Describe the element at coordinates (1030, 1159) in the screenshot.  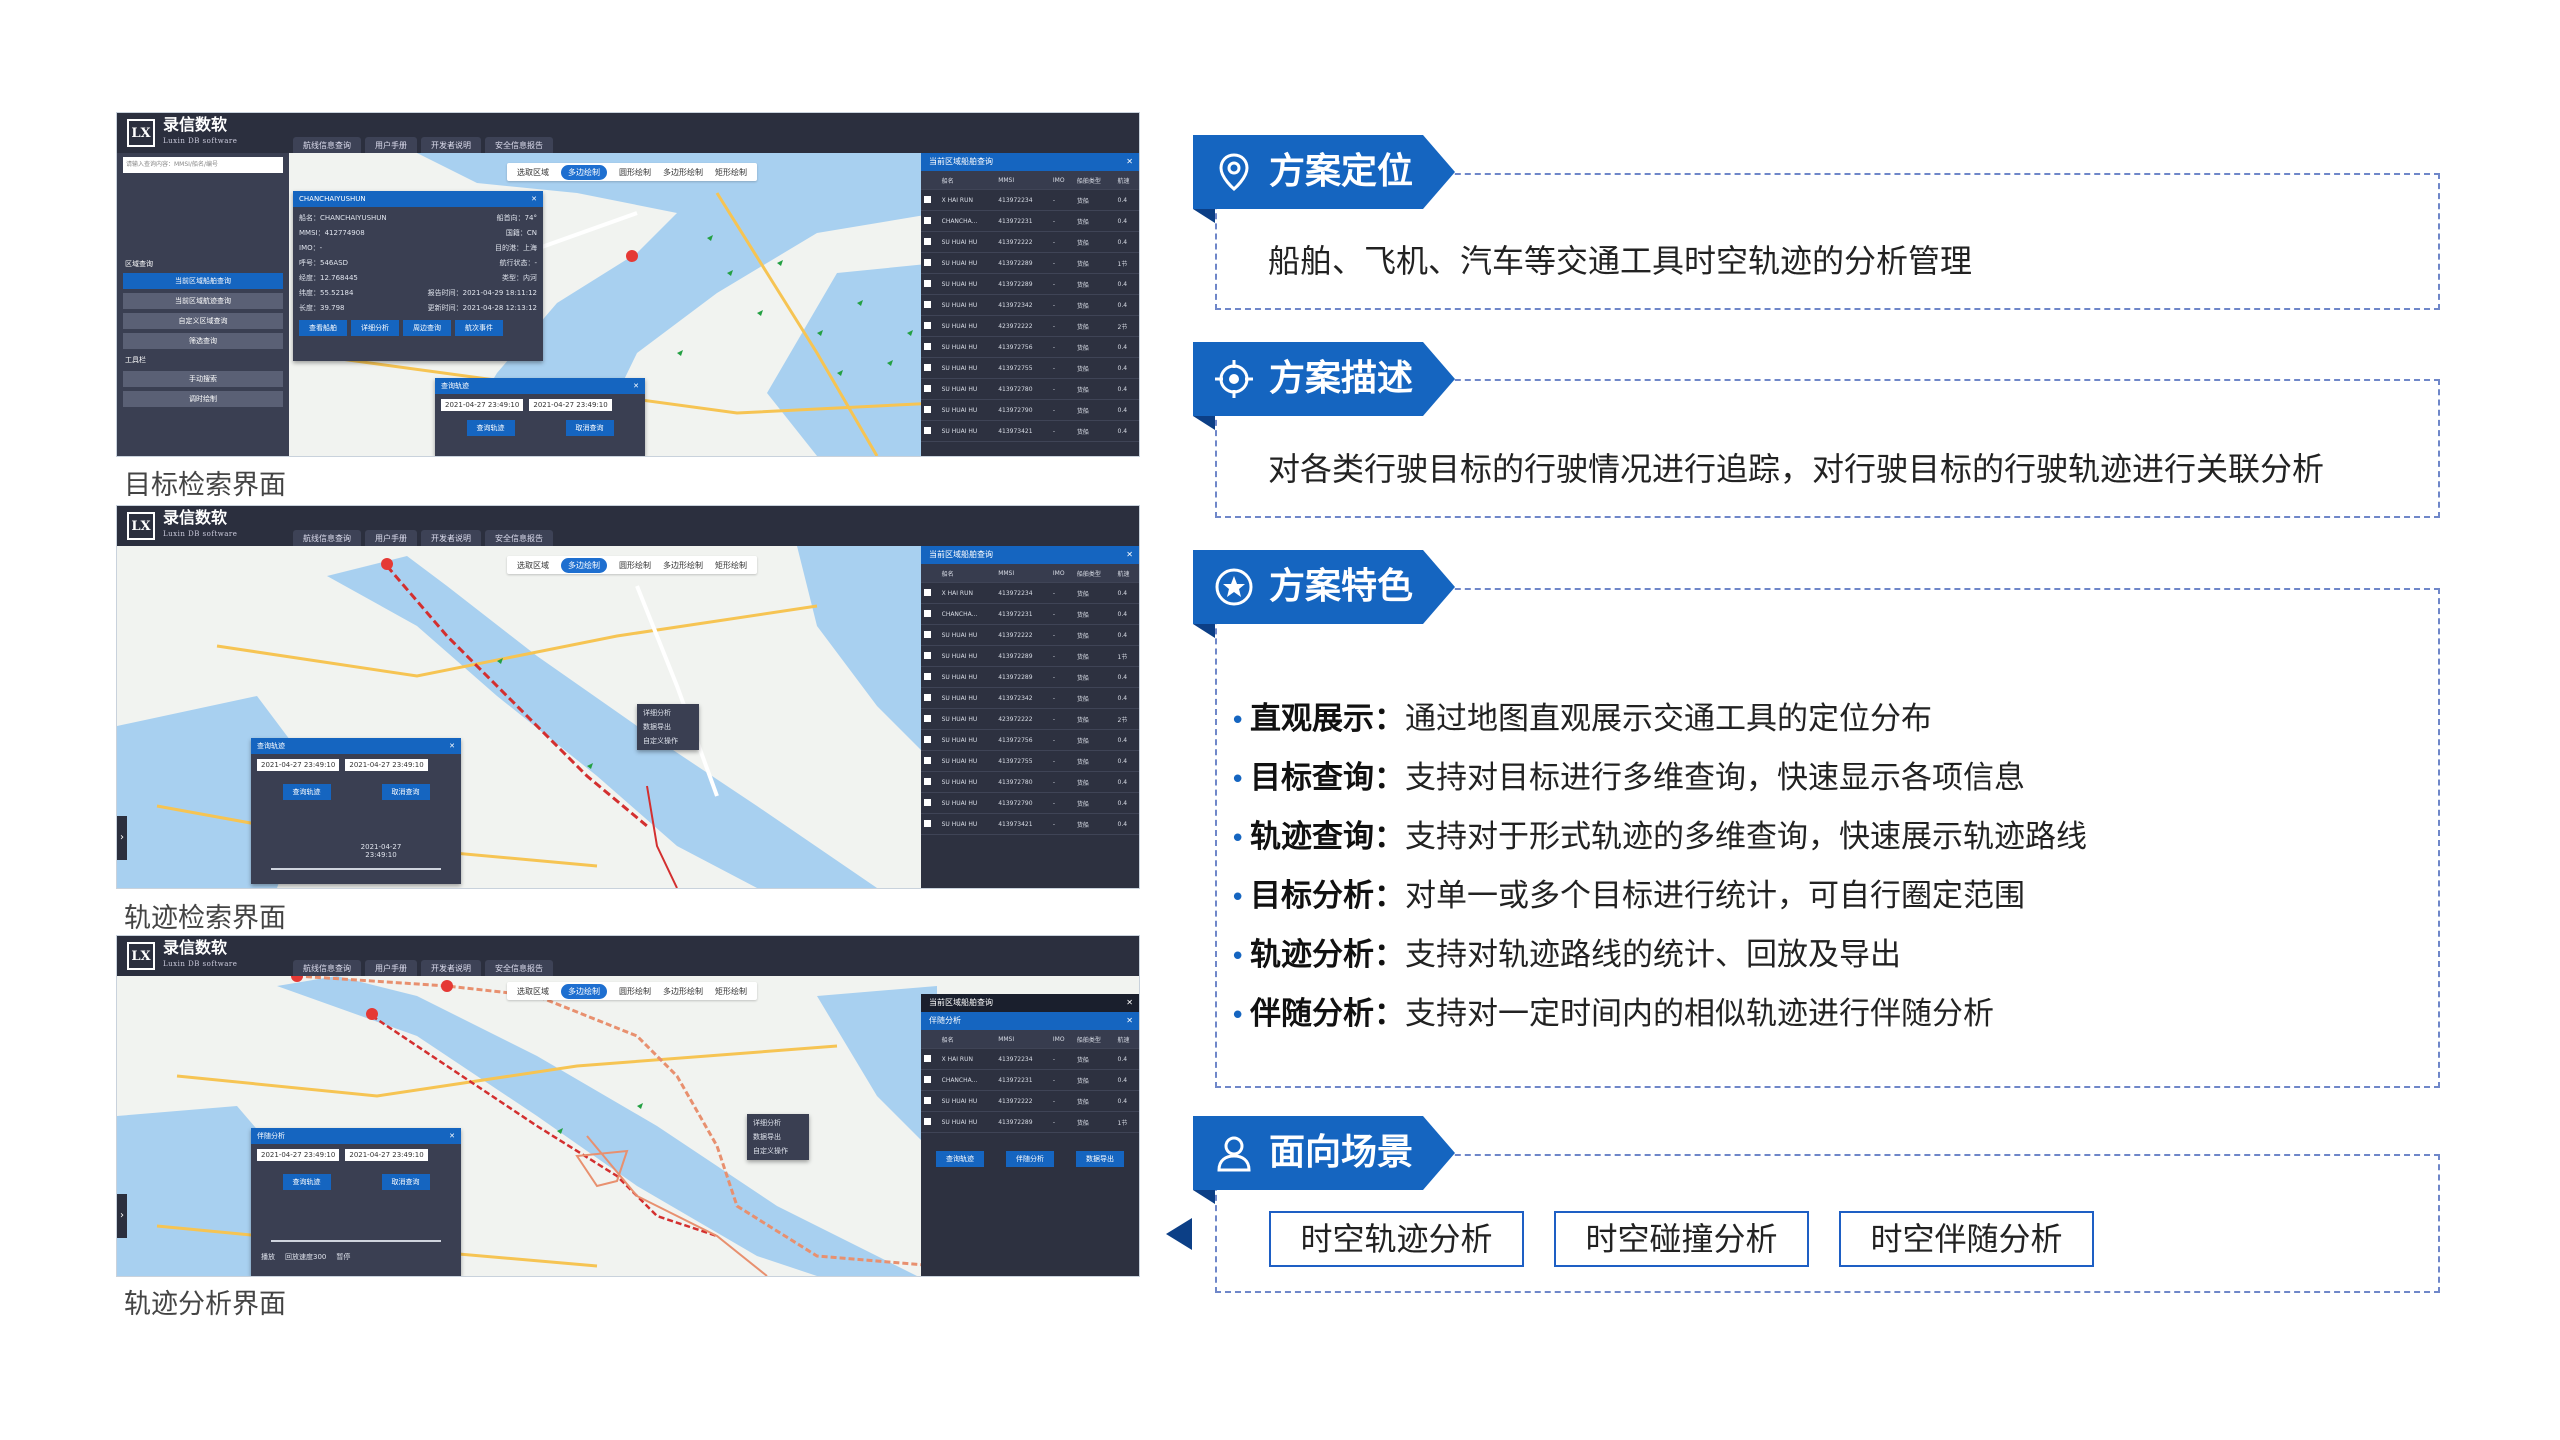
I see `panel-button: 伴随分析` at that location.